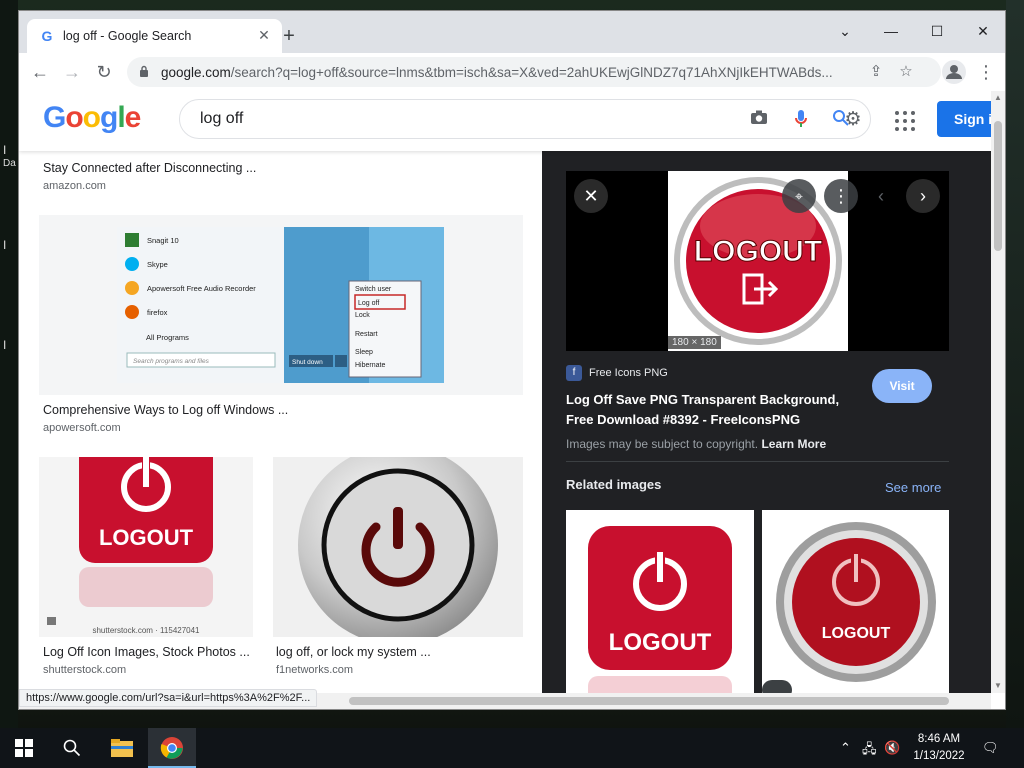  What do you see at coordinates (892, 748) in the screenshot?
I see `volume-muted-icon: 🔇` at bounding box center [892, 748].